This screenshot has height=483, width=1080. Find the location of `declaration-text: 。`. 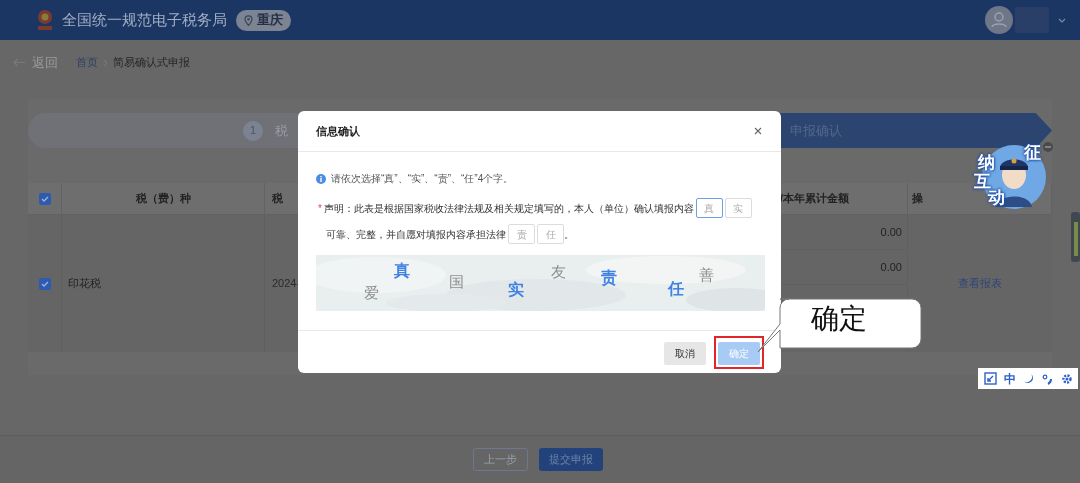

declaration-text: 。 is located at coordinates (569, 234).